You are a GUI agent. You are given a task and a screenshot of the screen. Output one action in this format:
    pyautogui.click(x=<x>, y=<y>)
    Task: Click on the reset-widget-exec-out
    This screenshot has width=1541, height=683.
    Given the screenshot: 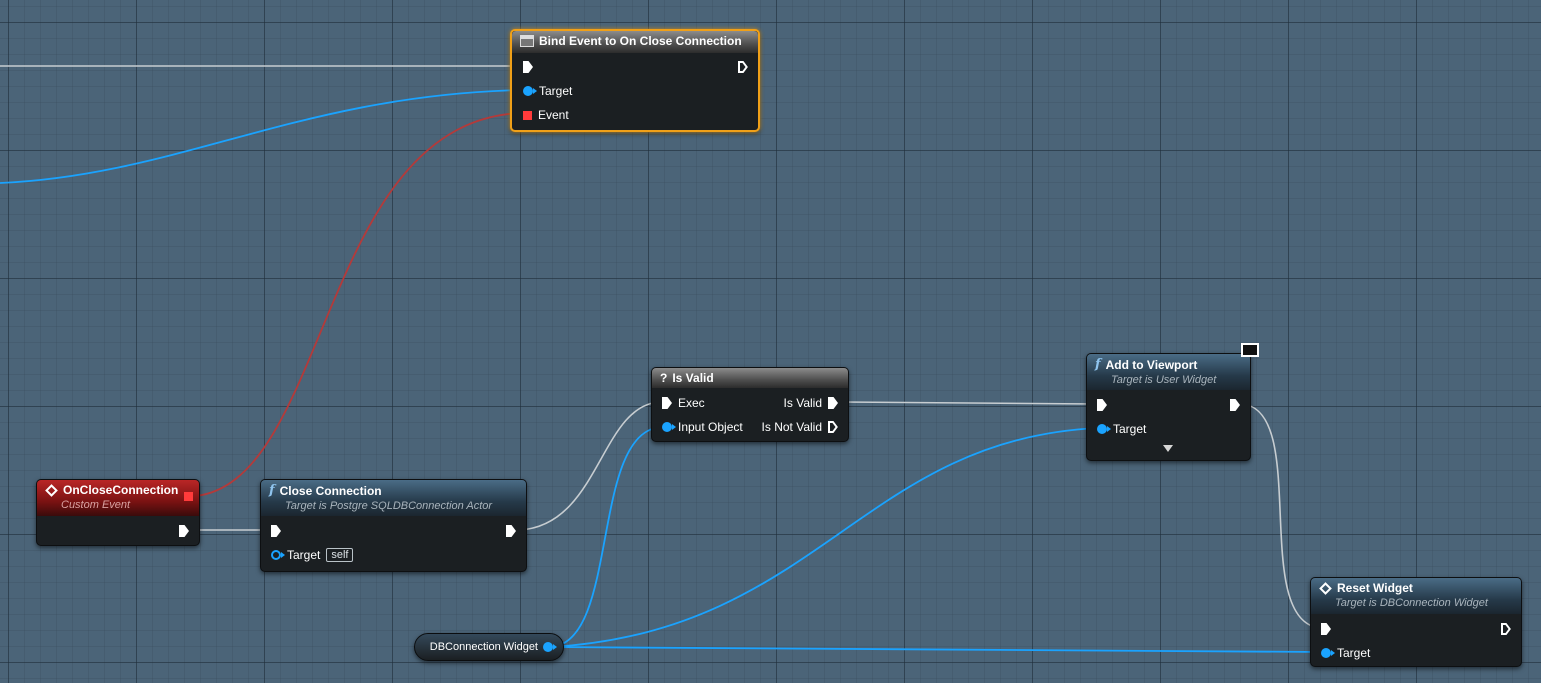 What is the action you would take?
    pyautogui.click(x=1506, y=629)
    